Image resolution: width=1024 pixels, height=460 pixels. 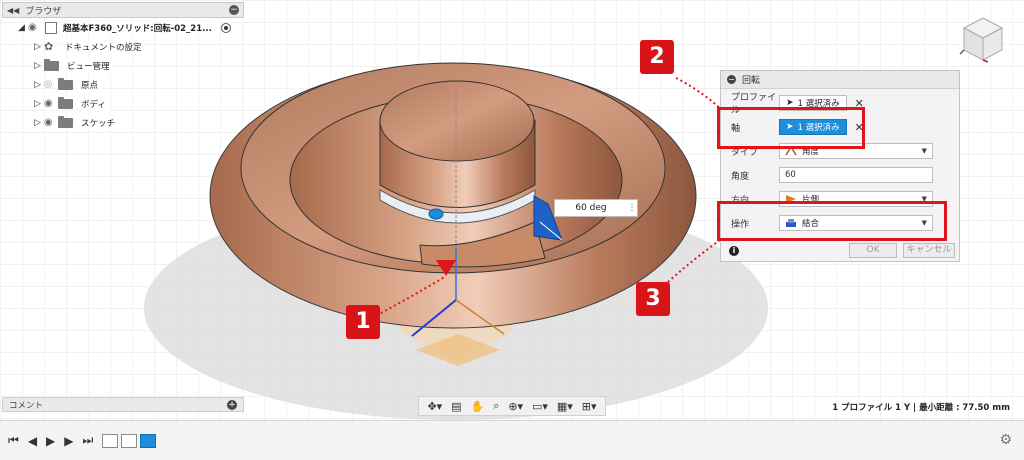 I want to click on collapse-icon: ◀◀, so click(x=13, y=10).